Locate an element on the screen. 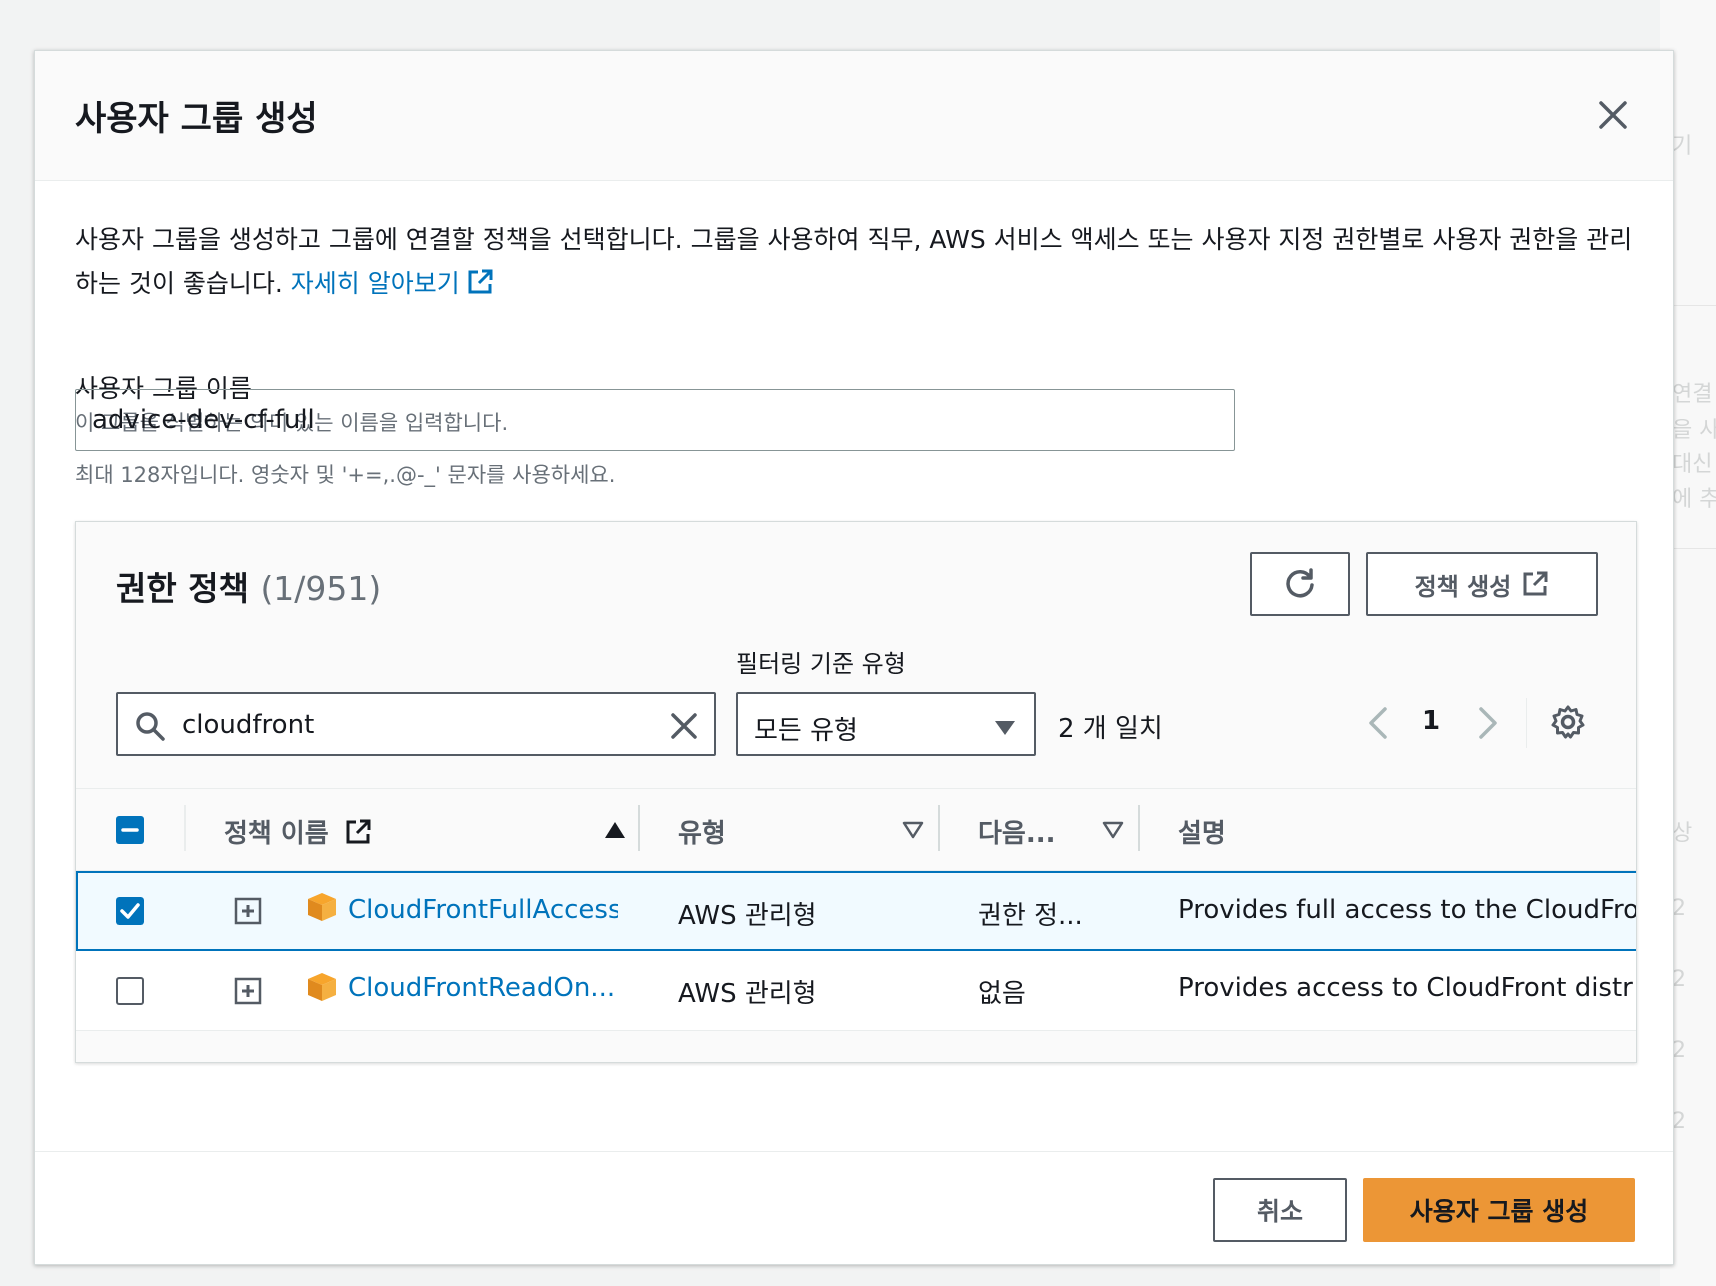  modal-header: 사용자 그룹 생성 is located at coordinates (854, 116).